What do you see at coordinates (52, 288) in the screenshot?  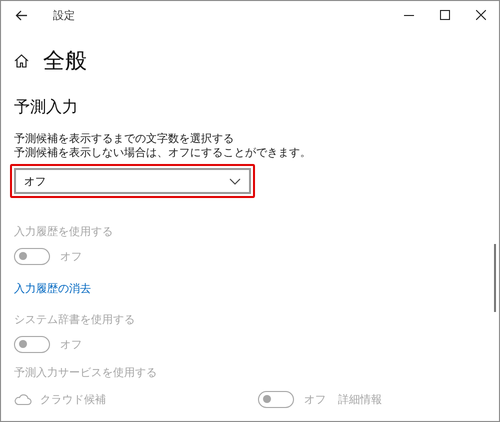 I see `clear-history-link: 入力履歴の消去` at bounding box center [52, 288].